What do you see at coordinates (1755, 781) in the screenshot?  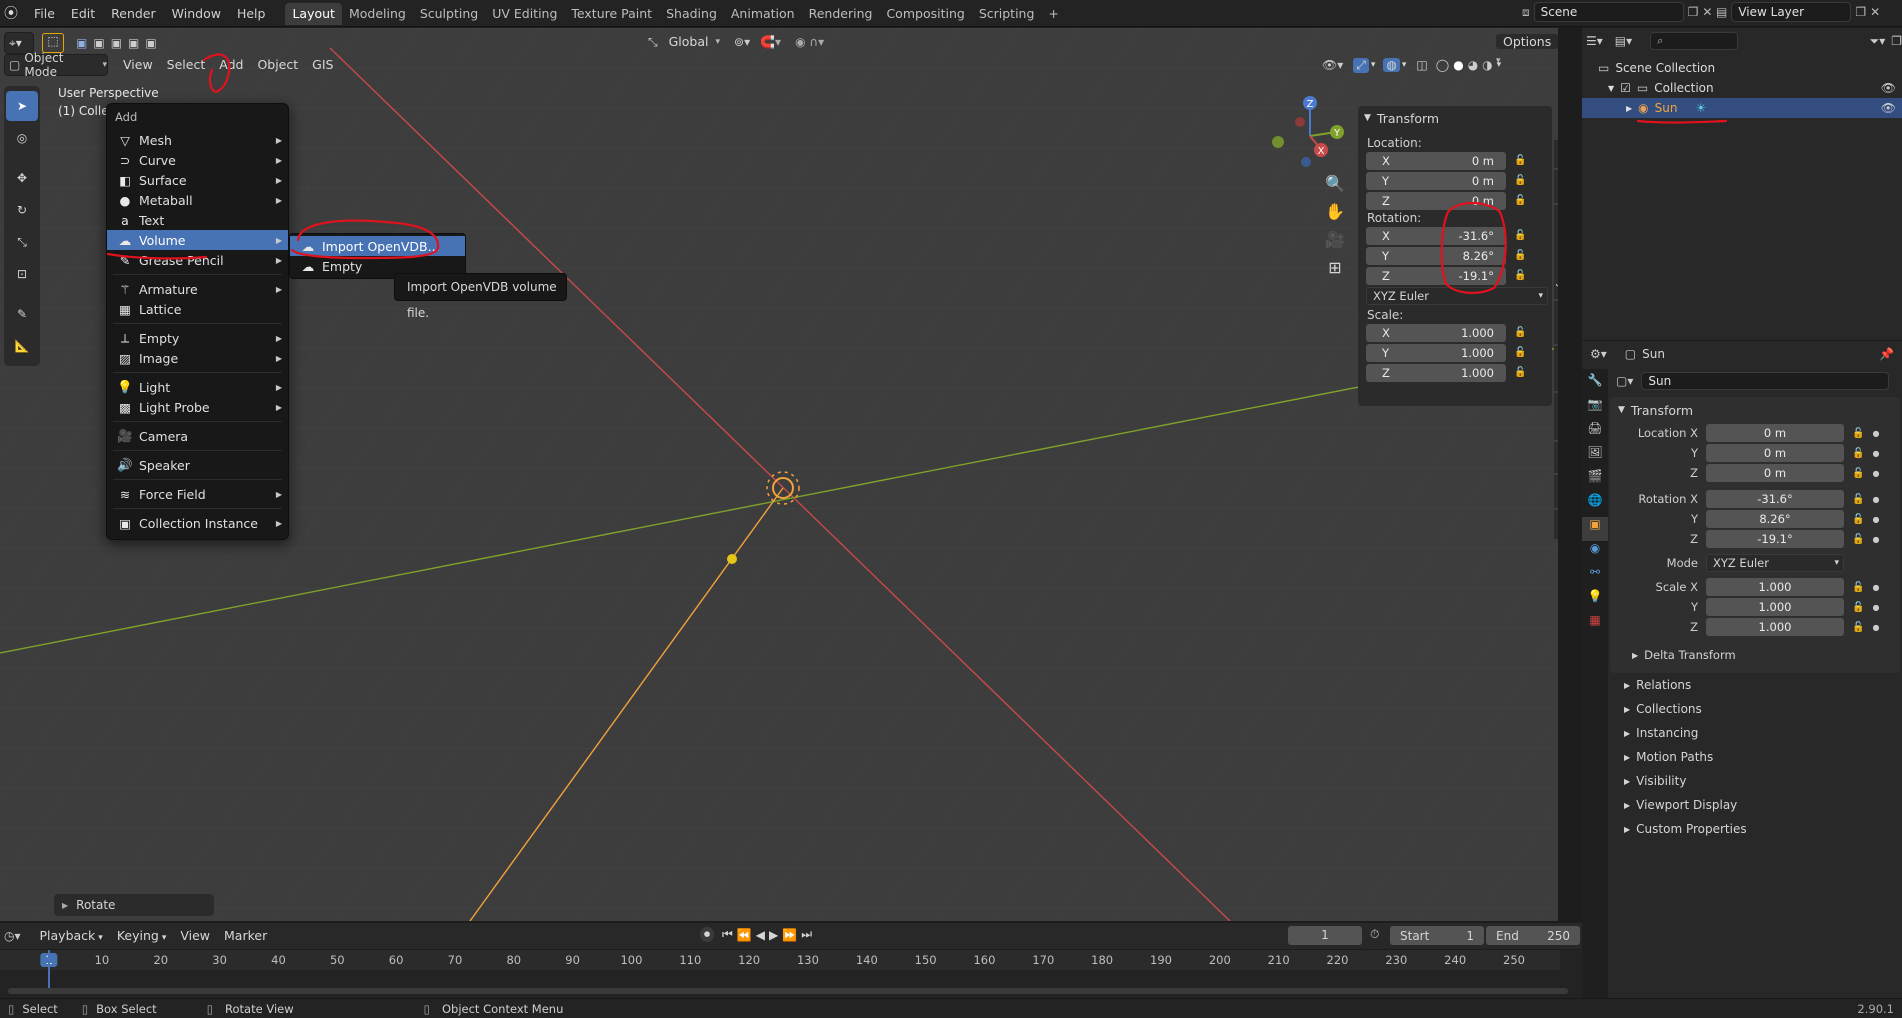 I see `section-visibility: ▶ Visibility` at bounding box center [1755, 781].